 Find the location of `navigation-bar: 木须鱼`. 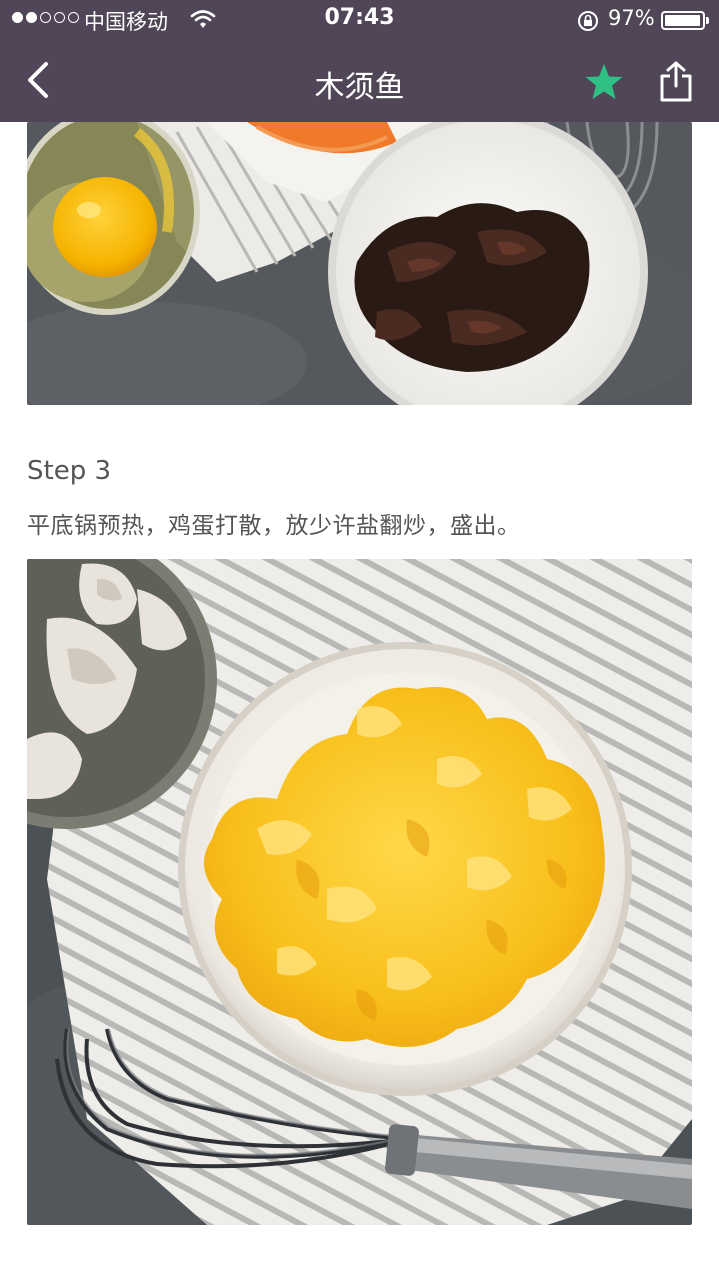

navigation-bar: 木须鱼 is located at coordinates (359, 81).